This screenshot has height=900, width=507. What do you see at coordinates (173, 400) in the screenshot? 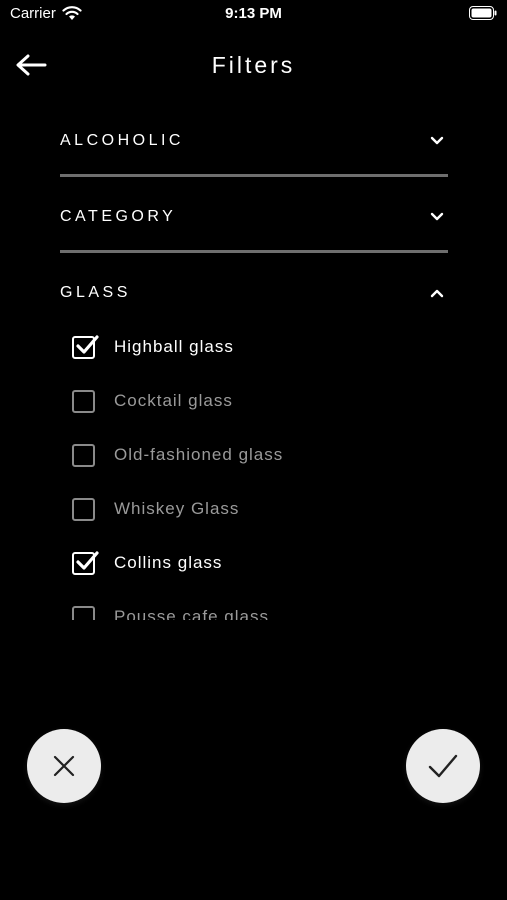
I see `option-label: Cocktail glass` at bounding box center [173, 400].